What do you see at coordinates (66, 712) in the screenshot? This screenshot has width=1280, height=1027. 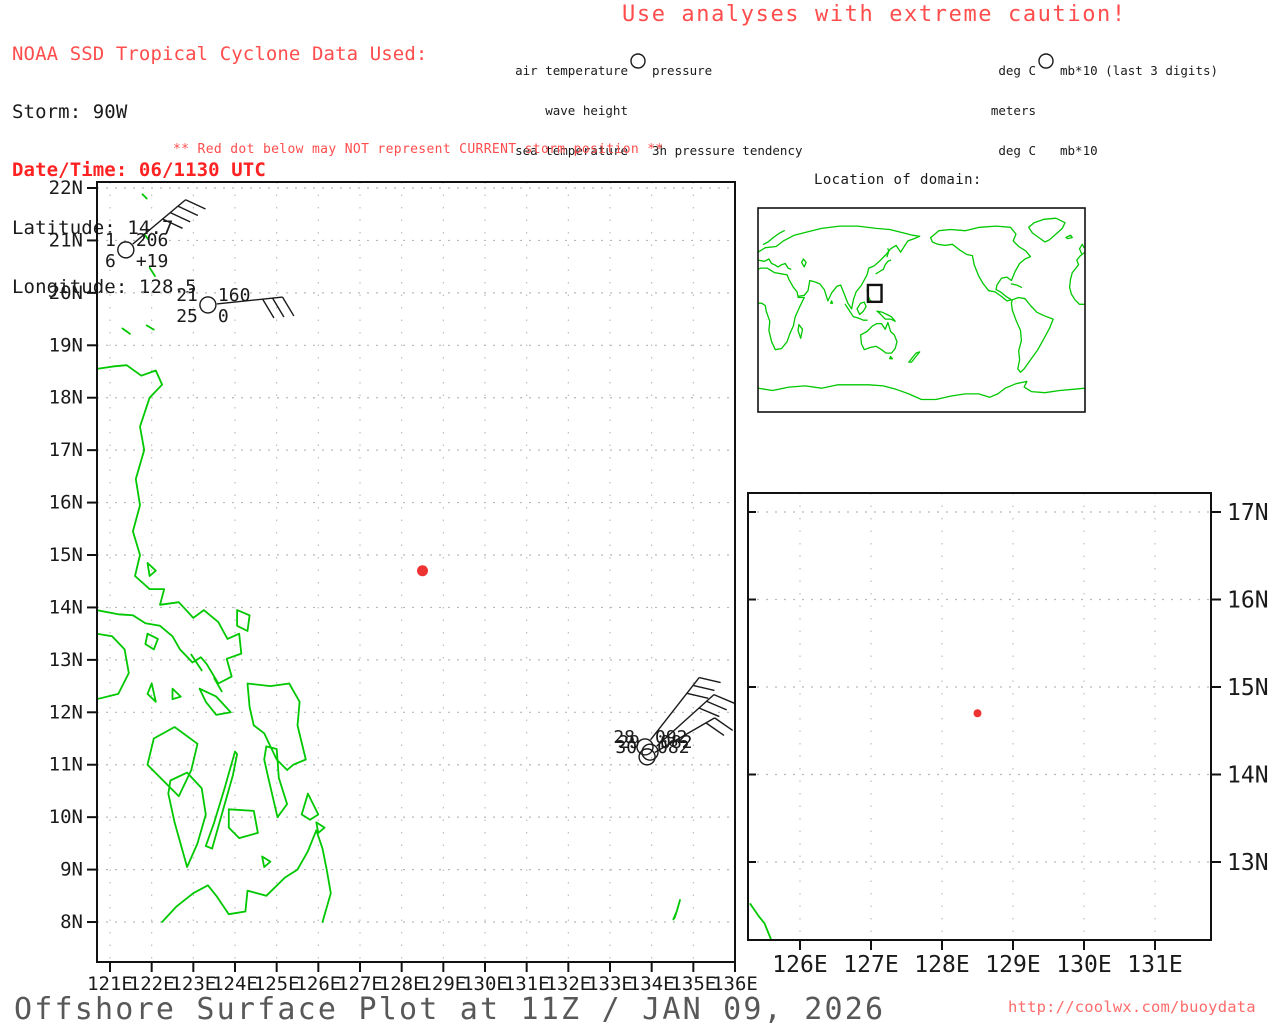 I see `latitude-tick-label: 12N` at bounding box center [66, 712].